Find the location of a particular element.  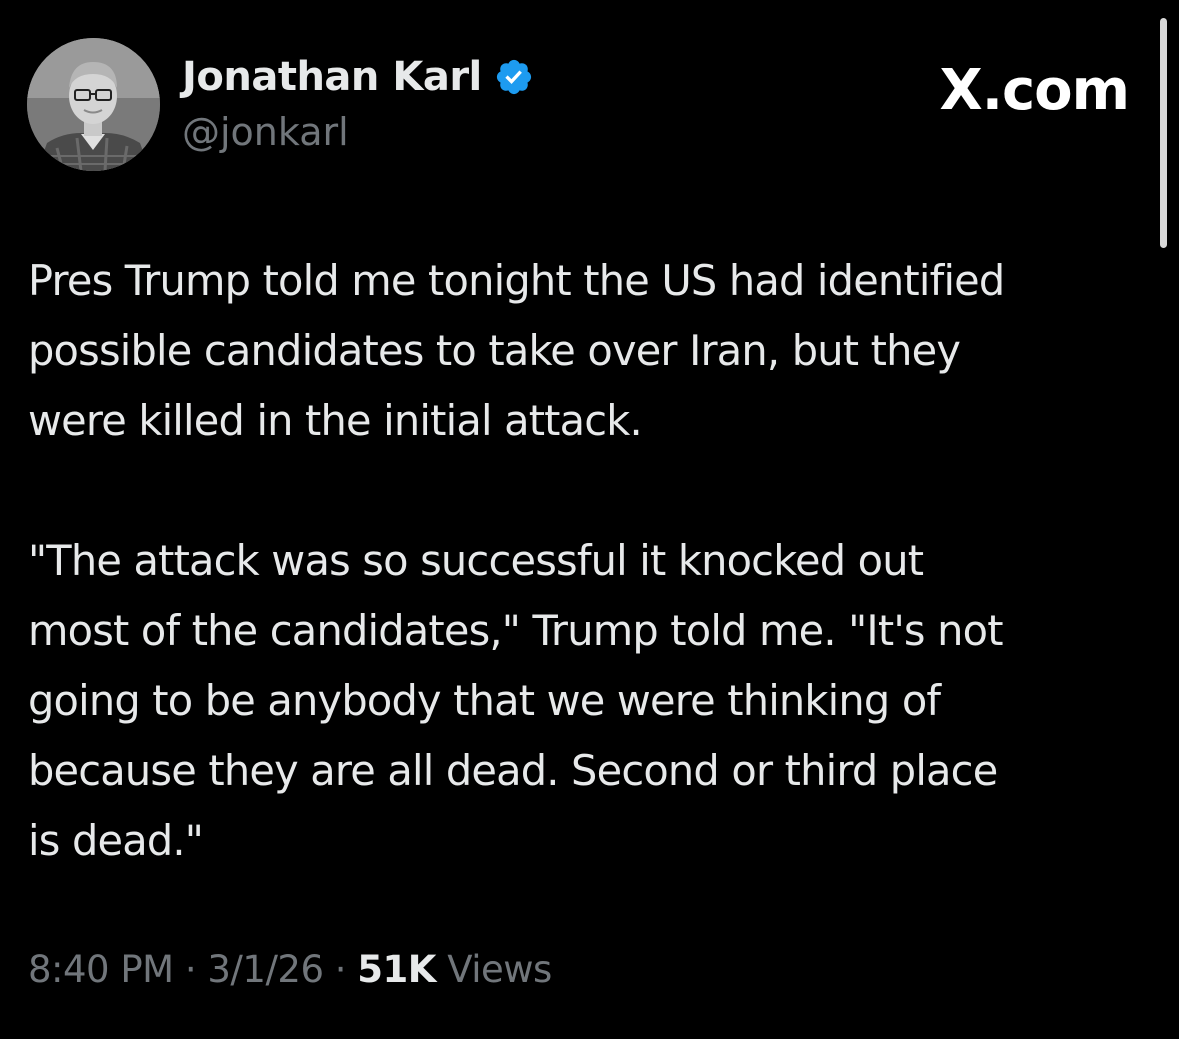

tweet-meta: 8:40 PM · 3/1/26 · 51K Views is located at coordinates (290, 969).